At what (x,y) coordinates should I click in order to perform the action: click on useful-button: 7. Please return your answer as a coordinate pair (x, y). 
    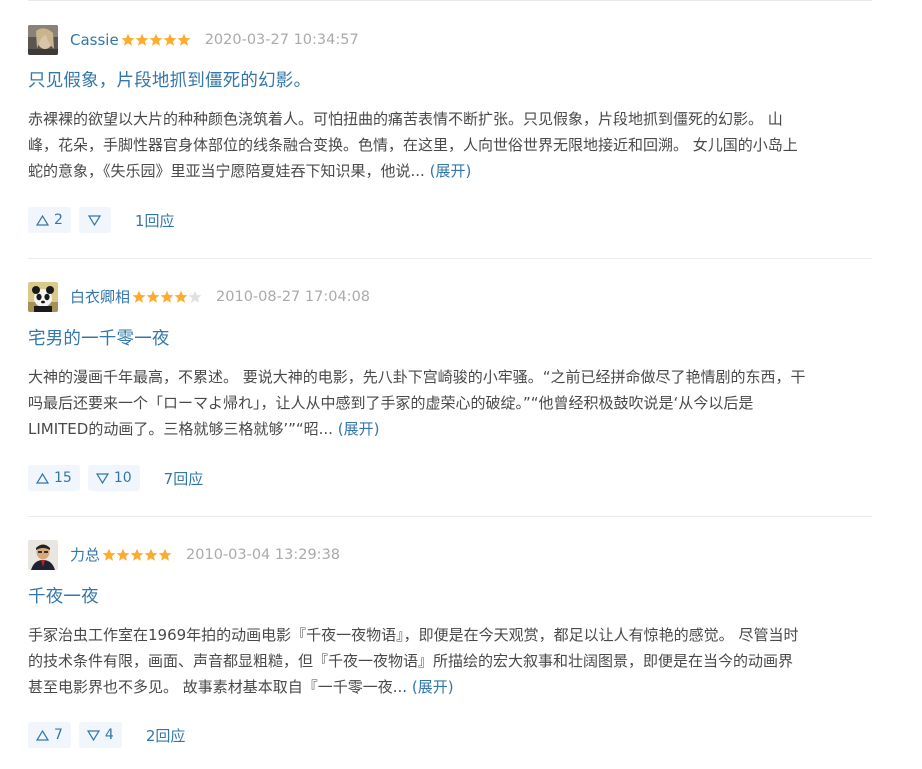
    Looking at the image, I should click on (49, 735).